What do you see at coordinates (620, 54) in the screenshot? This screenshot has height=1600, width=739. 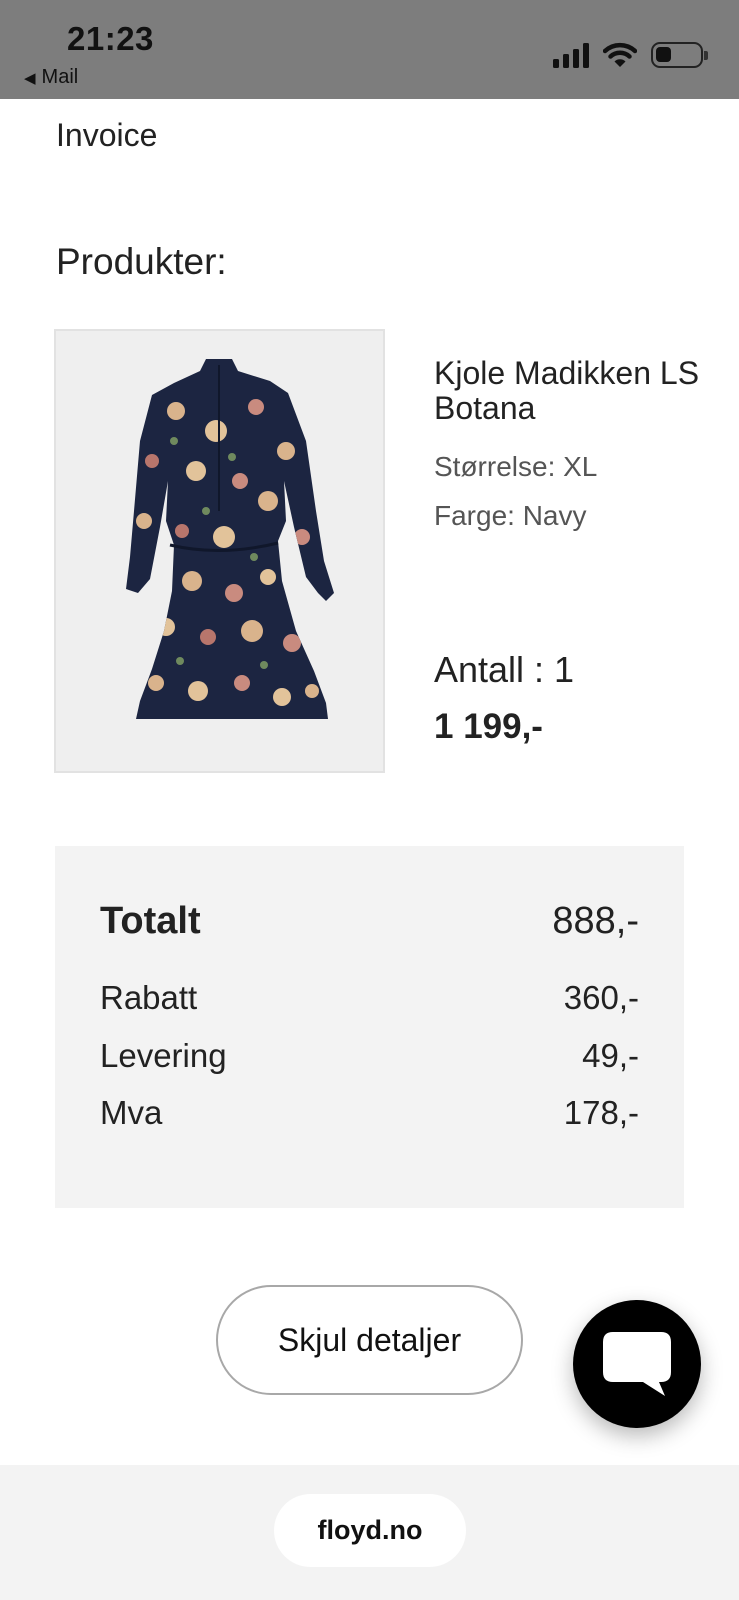 I see `wifi-icon` at bounding box center [620, 54].